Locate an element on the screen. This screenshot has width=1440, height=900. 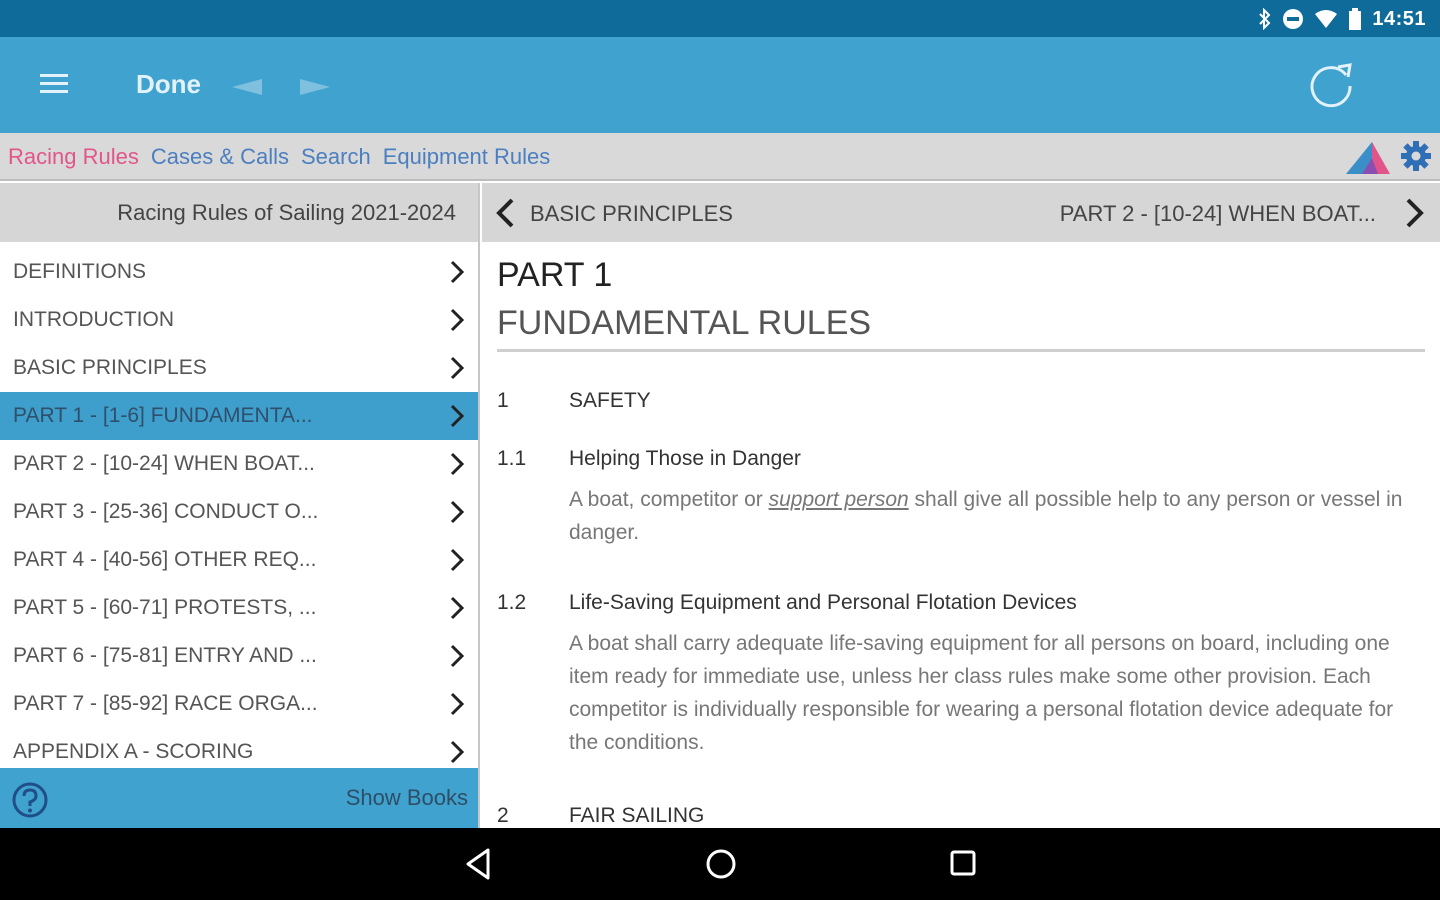
home-icon is located at coordinates (721, 864).